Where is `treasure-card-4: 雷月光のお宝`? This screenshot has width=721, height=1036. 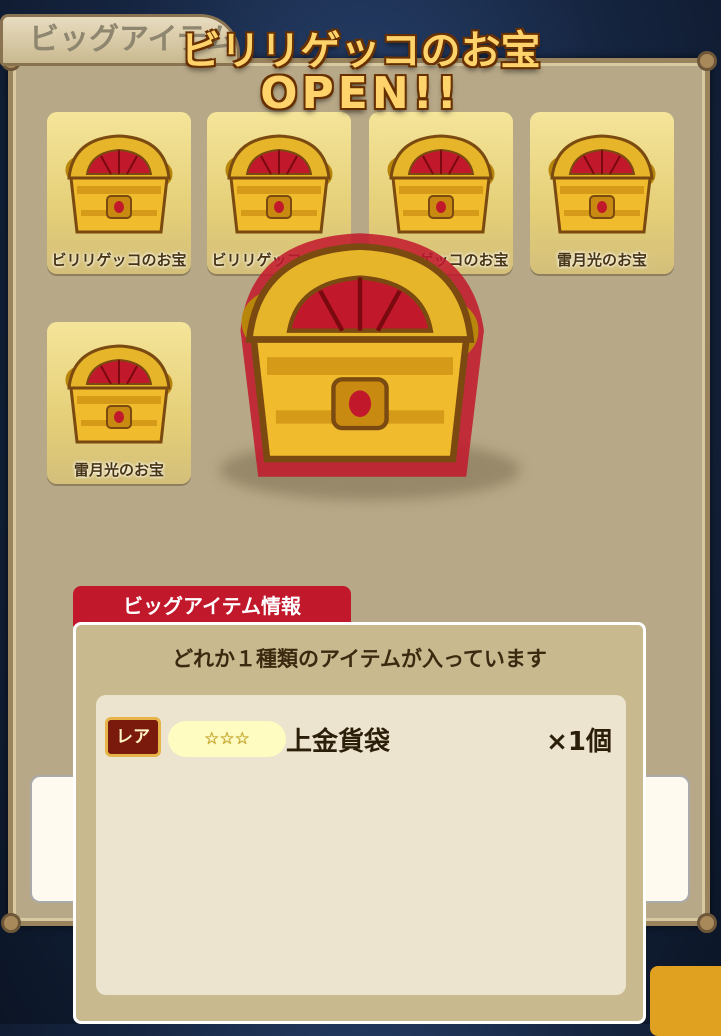
treasure-card-4: 雷月光のお宝 is located at coordinates (602, 193).